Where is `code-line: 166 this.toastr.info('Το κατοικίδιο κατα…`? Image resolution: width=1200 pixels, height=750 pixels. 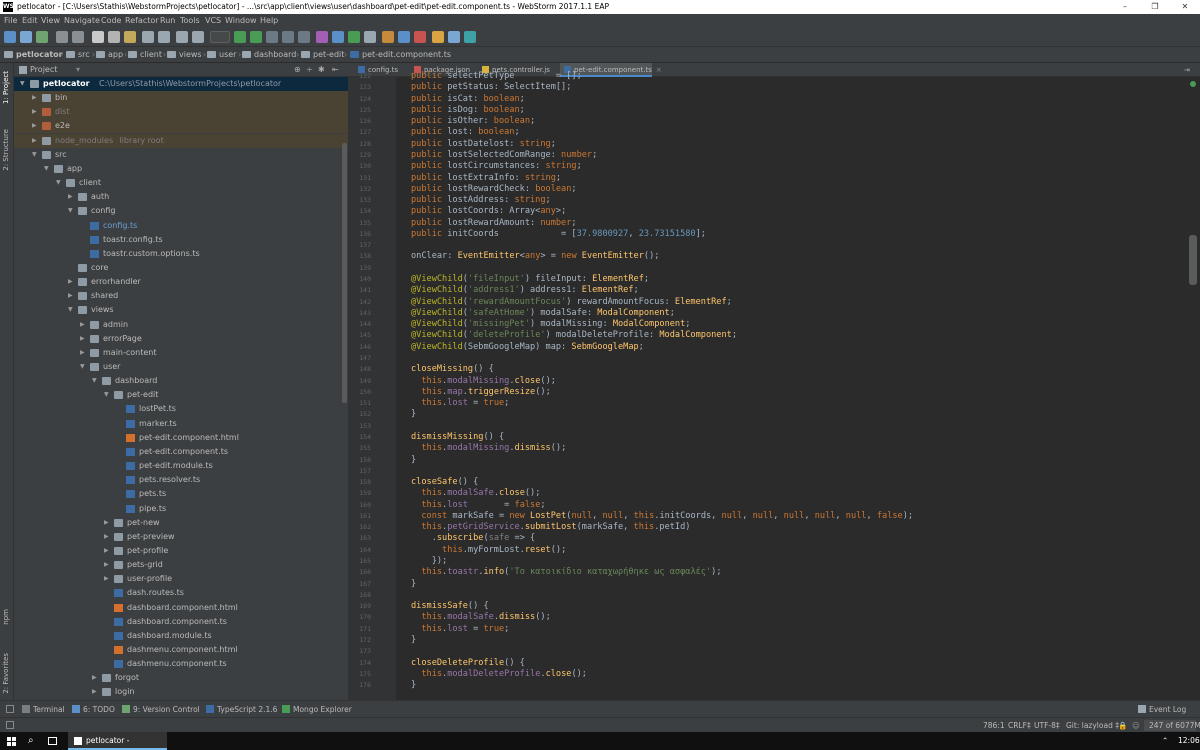
code-line: 166 this.toastr.info('Το κατοικίδιο κατα… is located at coordinates (774, 572).